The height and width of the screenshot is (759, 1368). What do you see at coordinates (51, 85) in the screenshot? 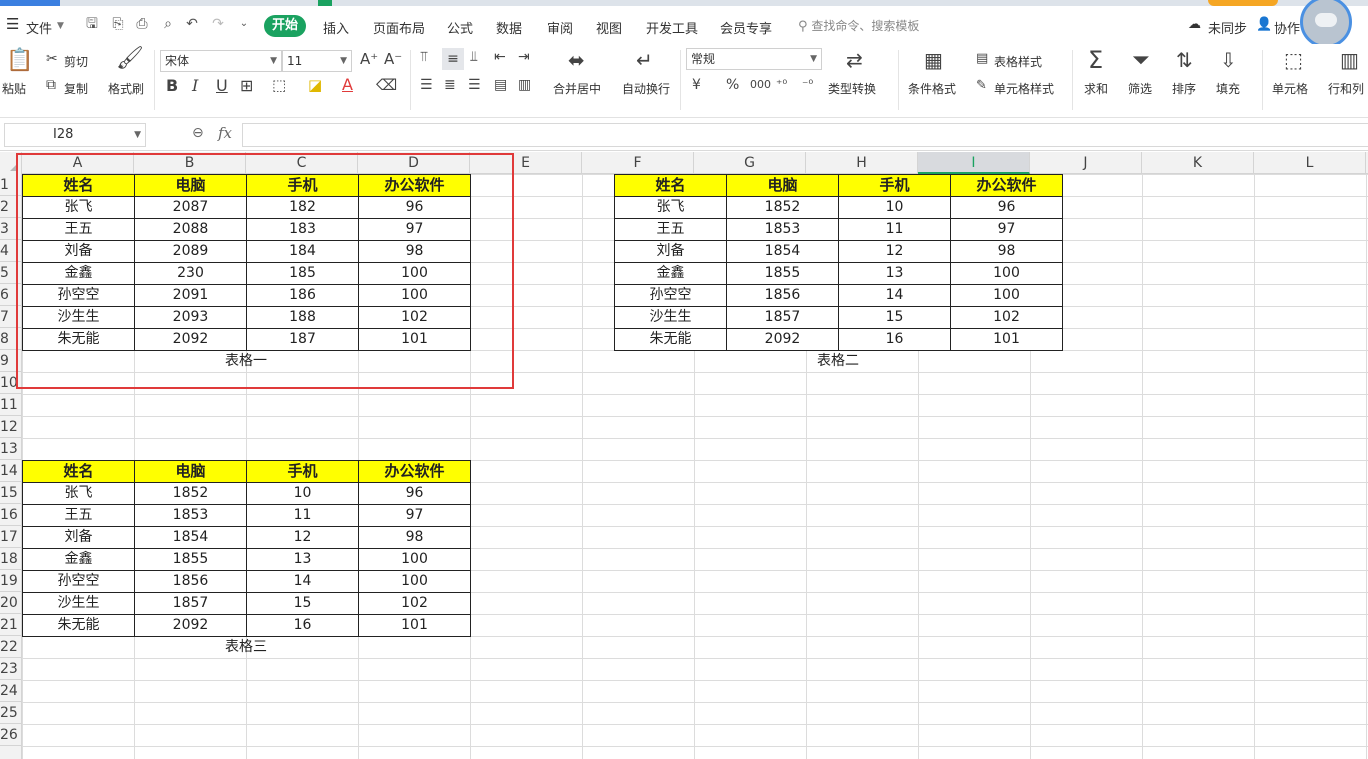
I see `copy-icon: ⧉` at bounding box center [51, 85].